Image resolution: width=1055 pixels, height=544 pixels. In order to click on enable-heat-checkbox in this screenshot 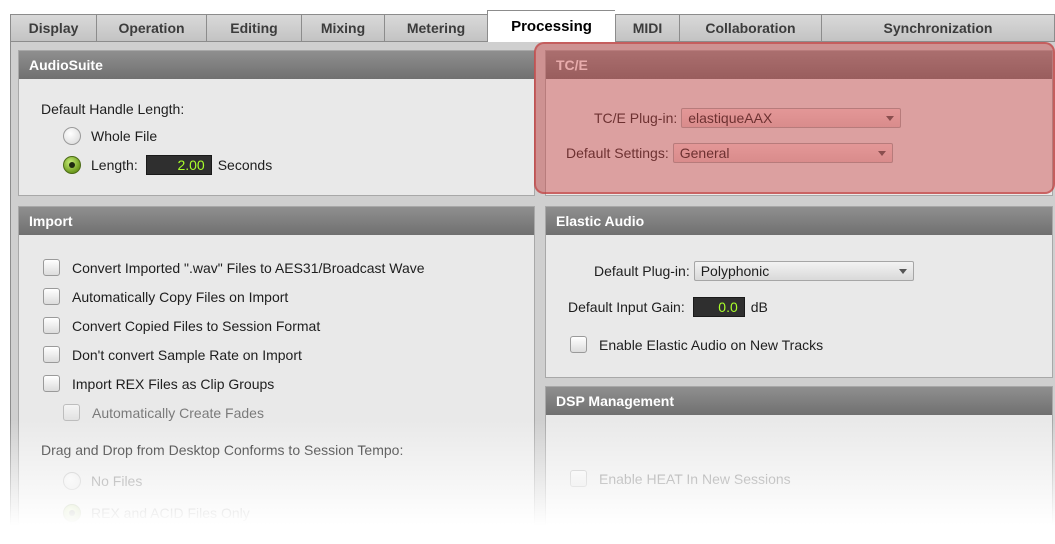, I will do `click(578, 478)`.